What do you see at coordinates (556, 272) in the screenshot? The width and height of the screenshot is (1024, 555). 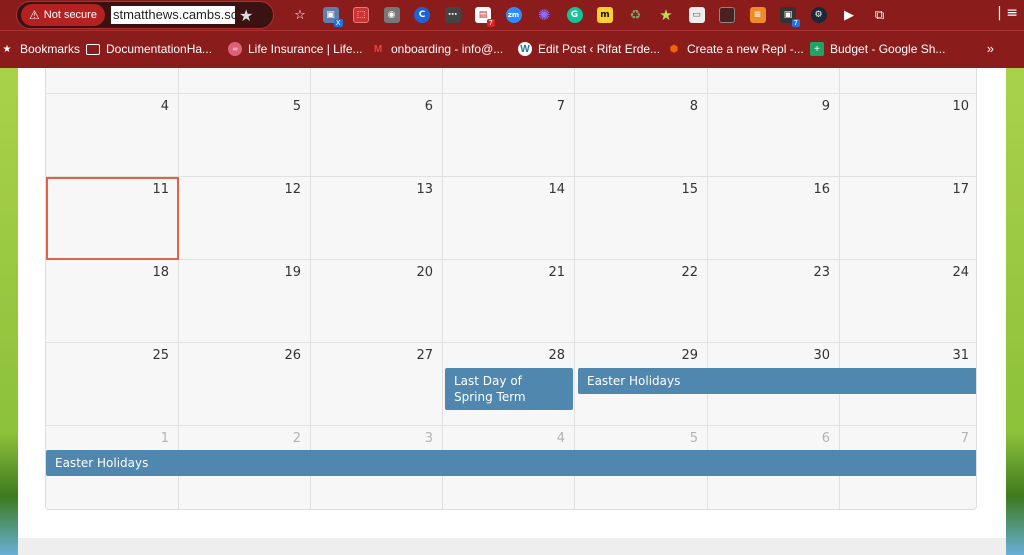 I see `day-number: 21` at bounding box center [556, 272].